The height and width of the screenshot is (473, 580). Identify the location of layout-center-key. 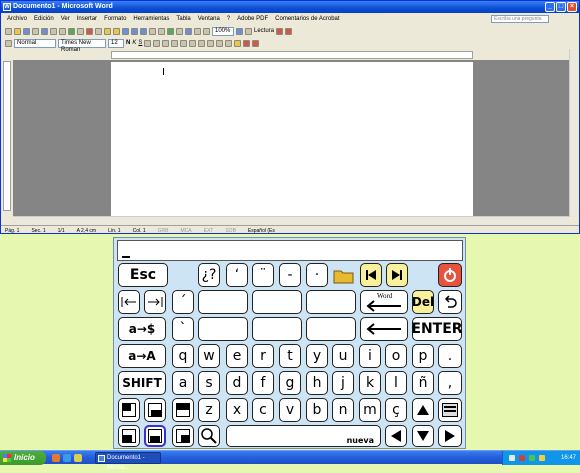
(155, 436).